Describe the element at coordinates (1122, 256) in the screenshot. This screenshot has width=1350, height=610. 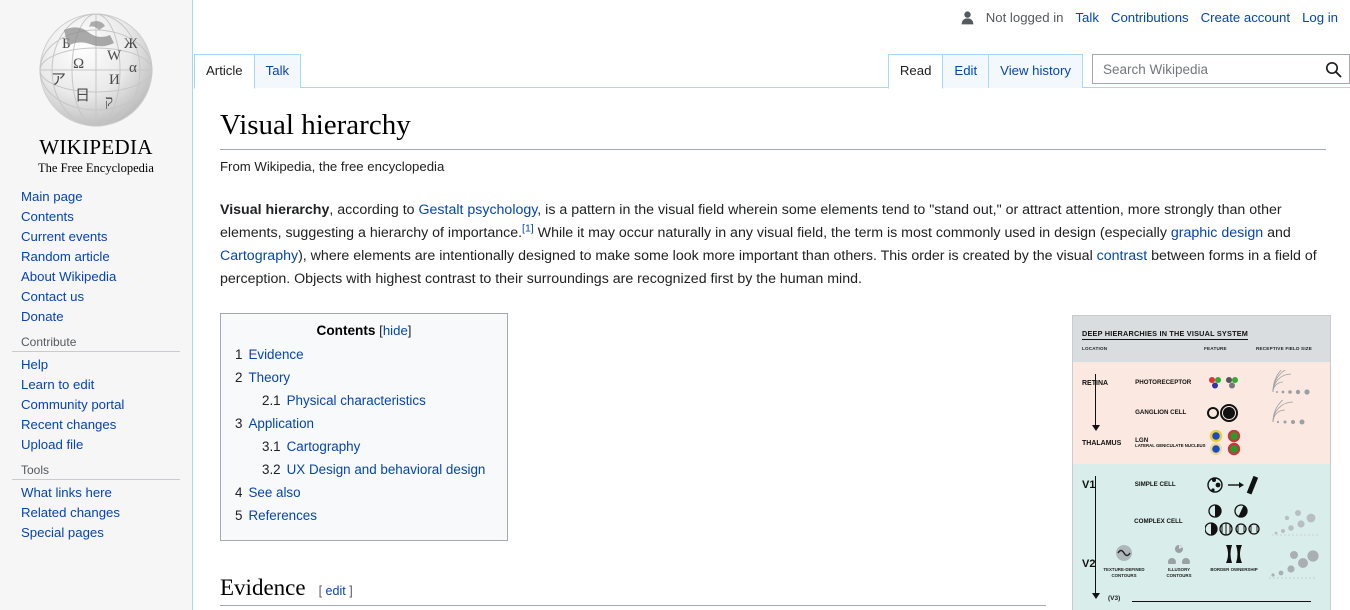
I see `link-contrast: contrast` at that location.